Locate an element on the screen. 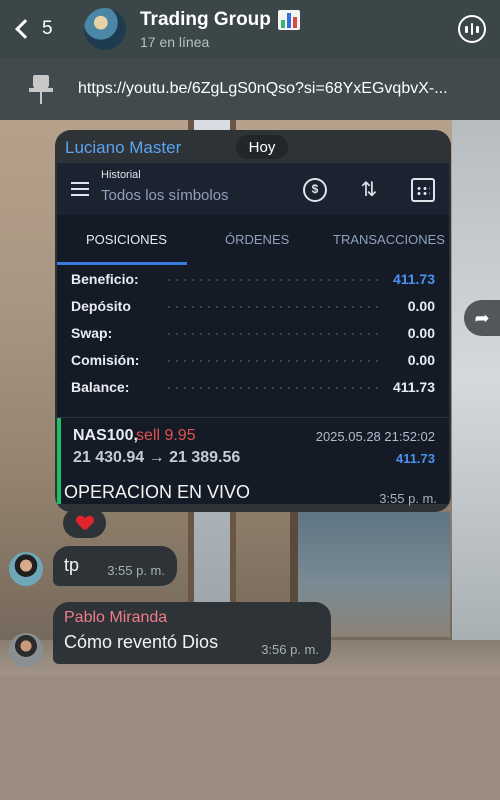  header-title-block: Trading Group 17 en línea is located at coordinates (220, 29).